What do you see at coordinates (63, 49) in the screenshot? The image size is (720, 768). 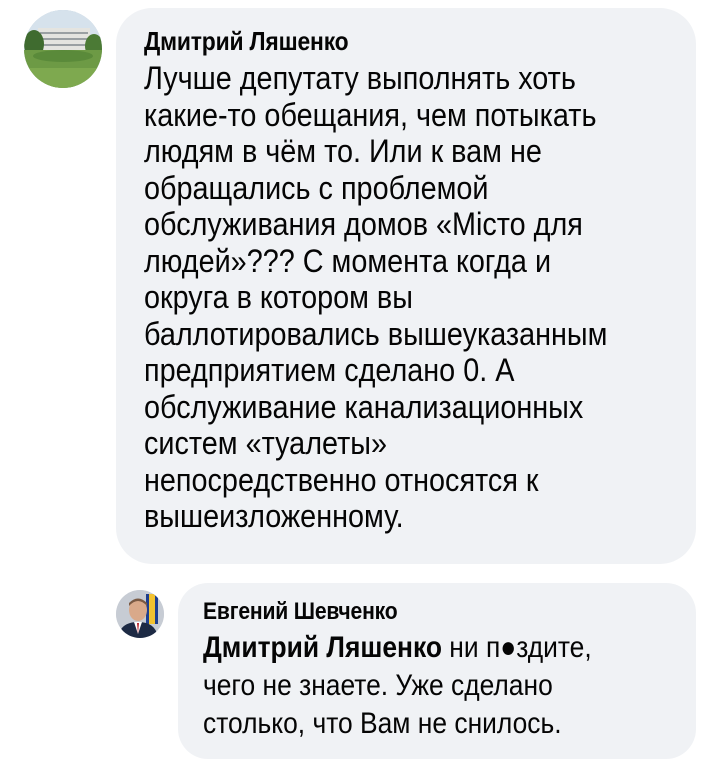 I see `profile-photo-building-icon` at bounding box center [63, 49].